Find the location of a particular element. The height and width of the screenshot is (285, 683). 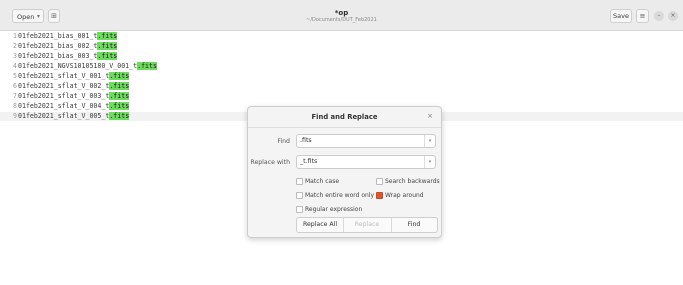

line-text: 01feb2021_sflat_V_003_t is located at coordinates (64, 96).